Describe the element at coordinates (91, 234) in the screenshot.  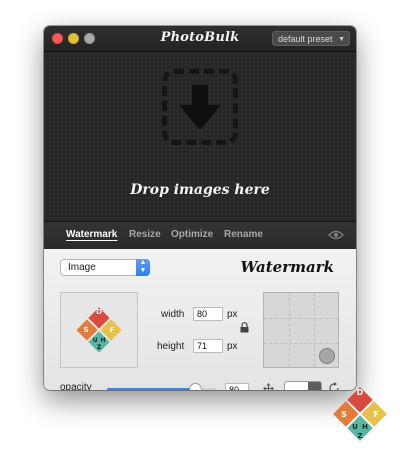
I see `tab-watermark: Watermark` at that location.